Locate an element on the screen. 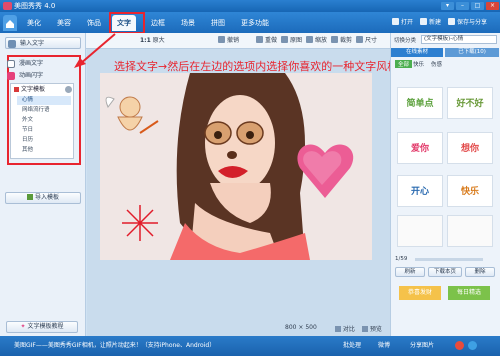 Image resolution: width=500 pixels, height=356 pixels. daily-pick-tag: 每日精选 is located at coordinates (469, 293).